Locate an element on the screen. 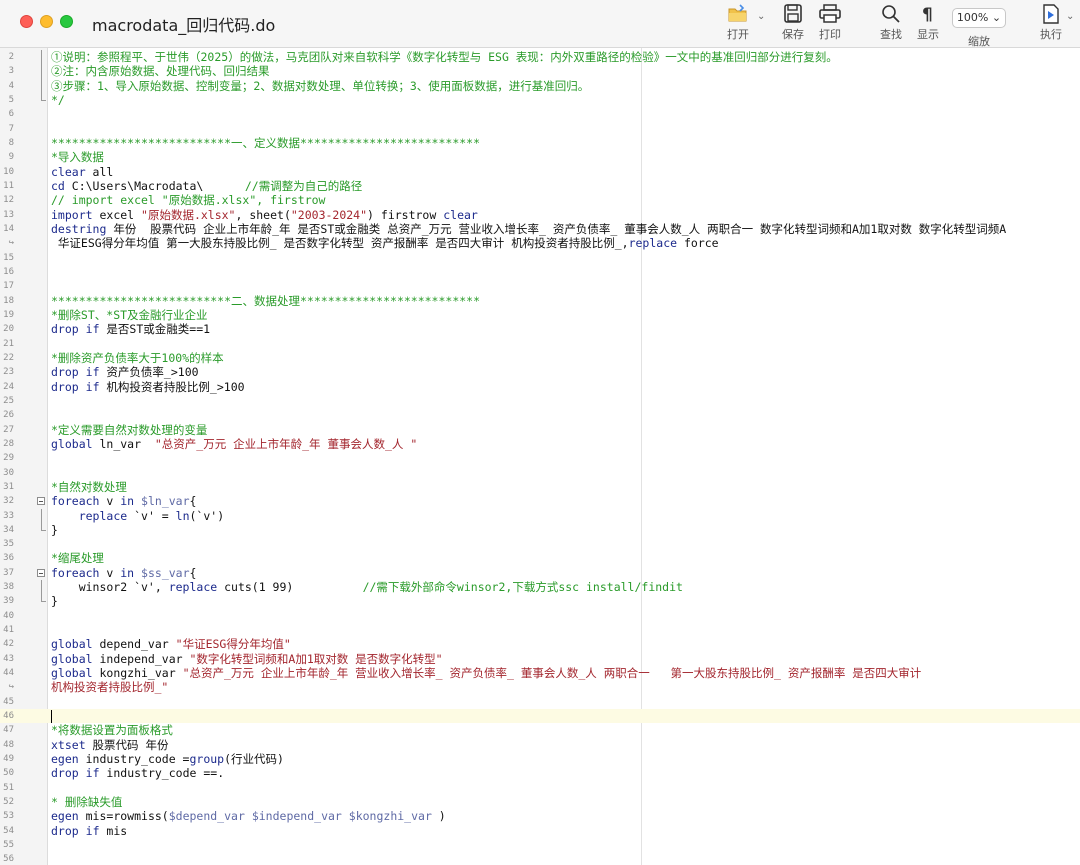  code-line: 32 foreach v in $ln_var{ is located at coordinates (540, 501).